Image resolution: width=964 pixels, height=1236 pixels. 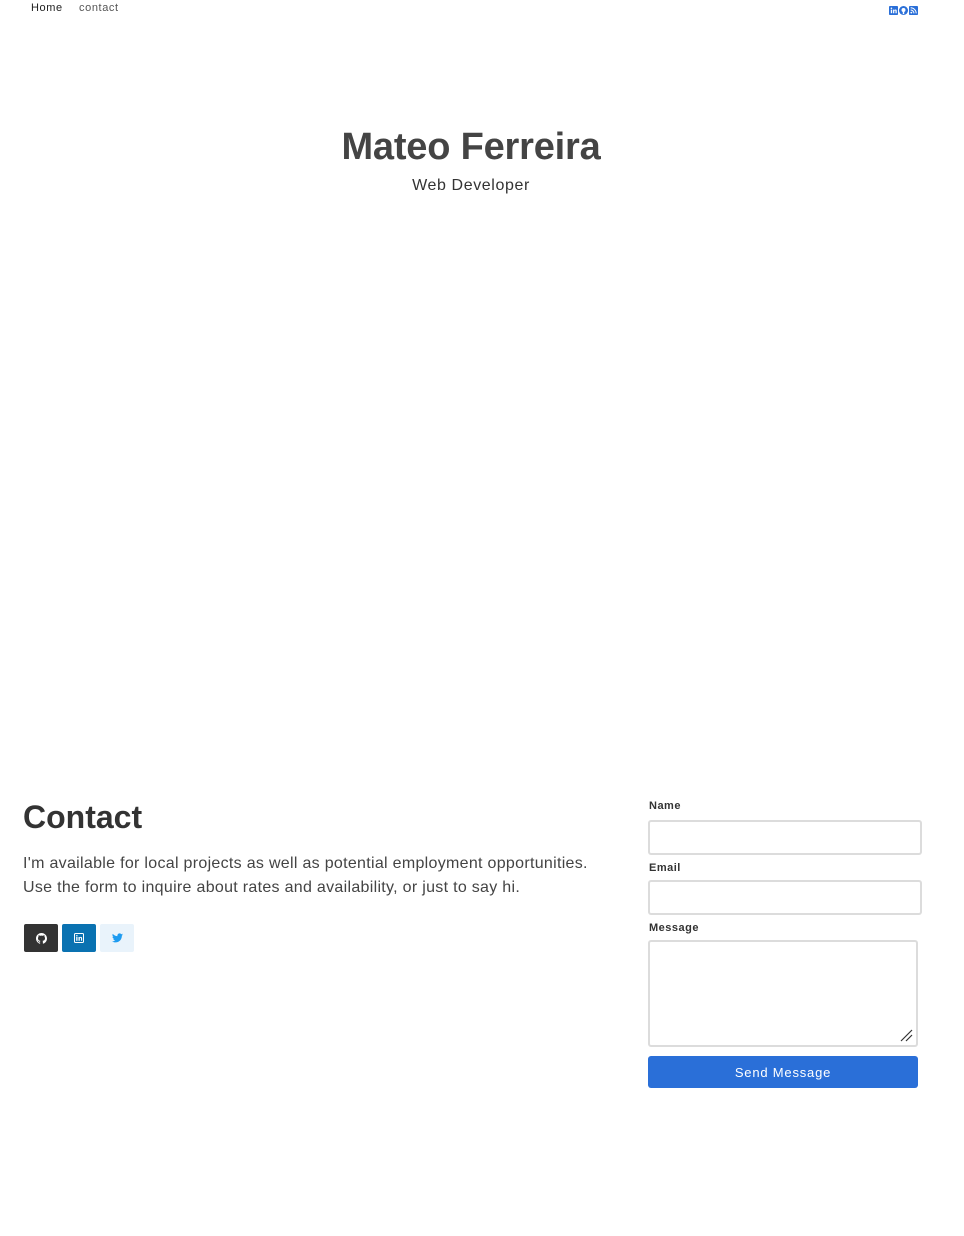 I want to click on linkedin-button, so click(x=79, y=938).